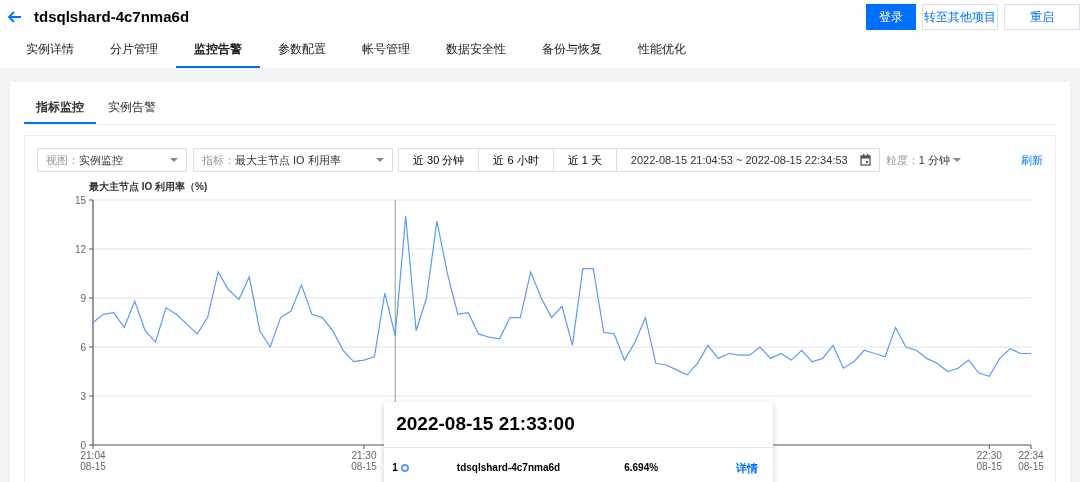 The image size is (1080, 482). What do you see at coordinates (134, 52) in the screenshot?
I see `nav-tab: 分片管理` at bounding box center [134, 52].